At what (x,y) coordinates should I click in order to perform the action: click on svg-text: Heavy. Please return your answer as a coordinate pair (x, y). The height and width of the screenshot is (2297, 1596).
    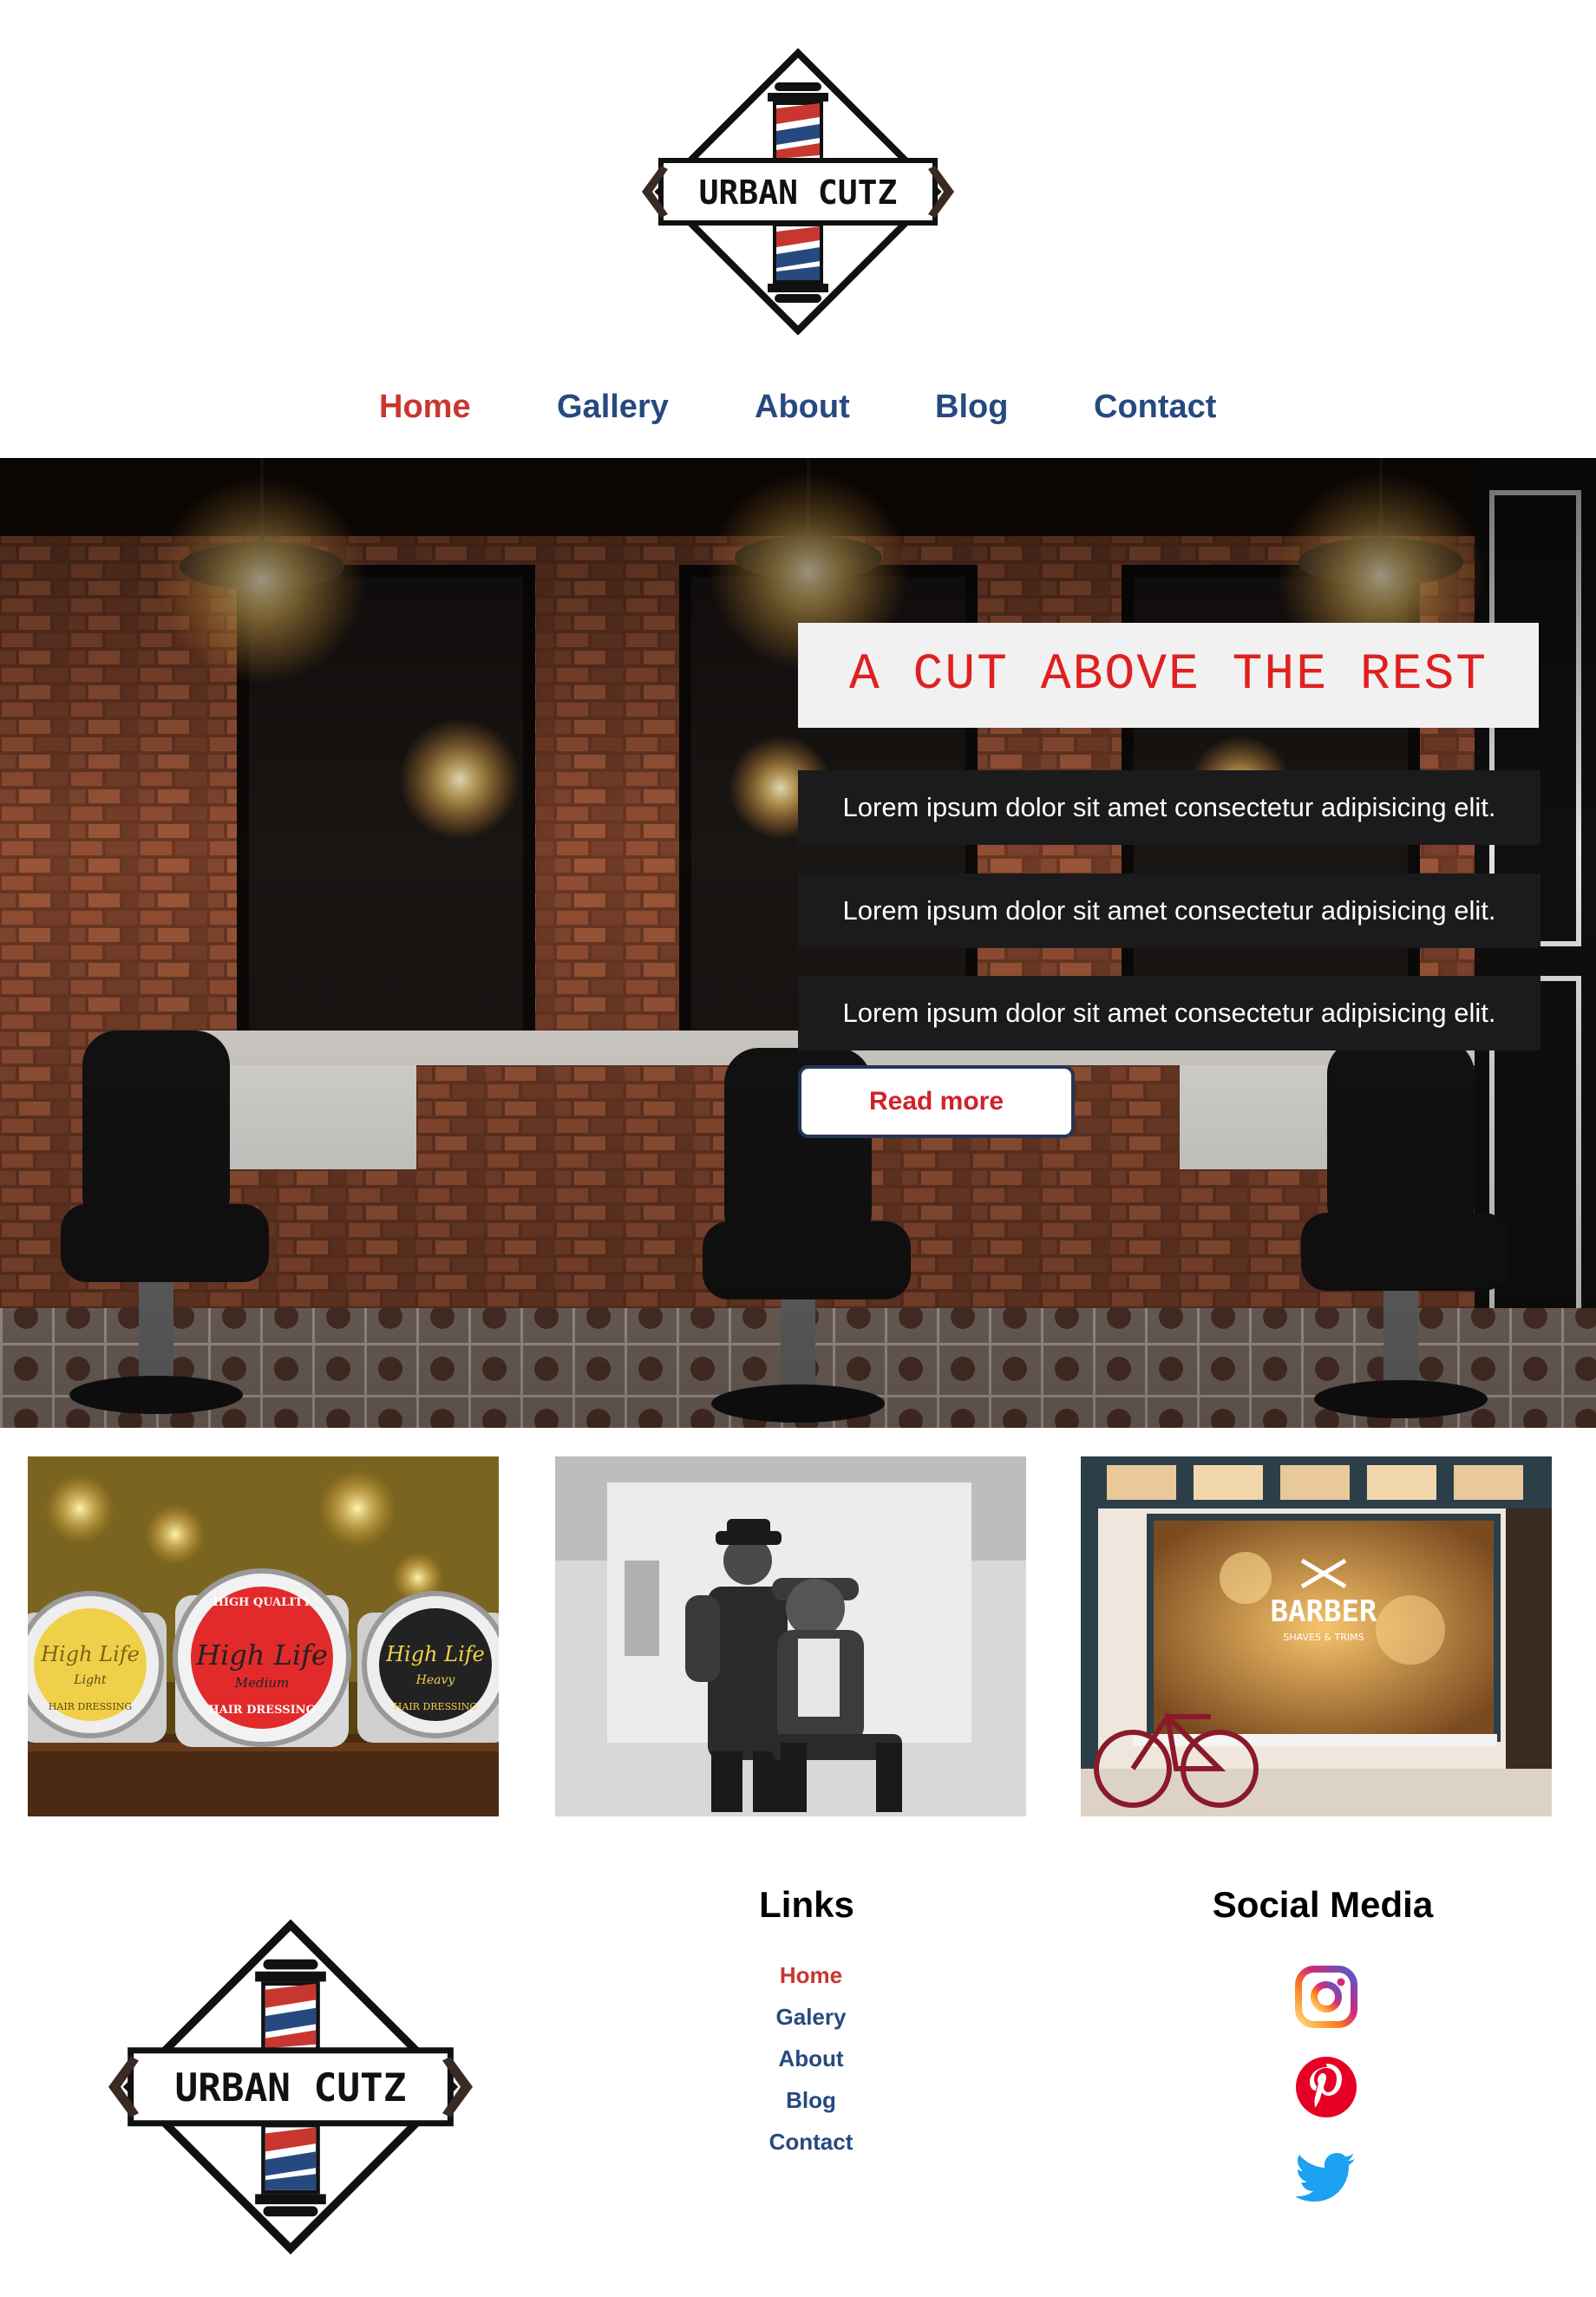
    Looking at the image, I should click on (435, 1680).